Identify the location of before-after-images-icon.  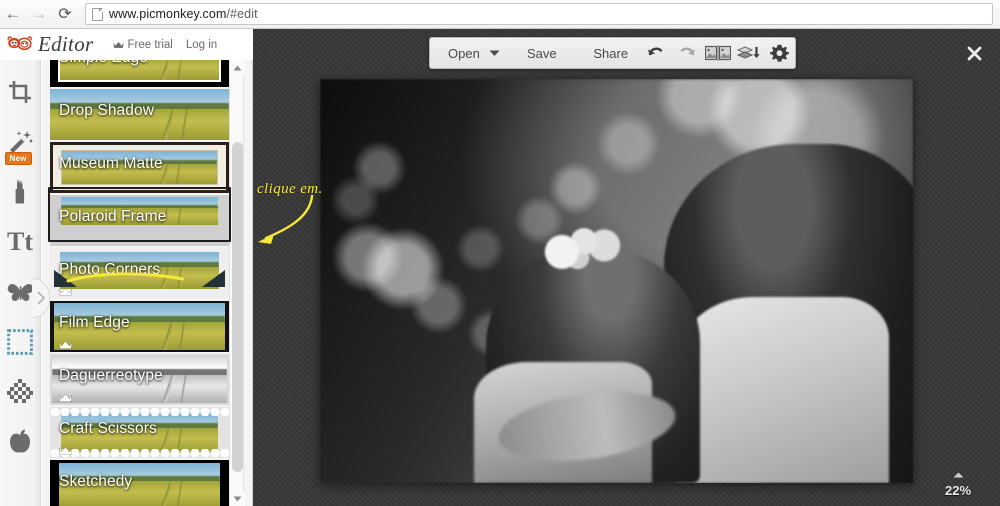
(717, 53).